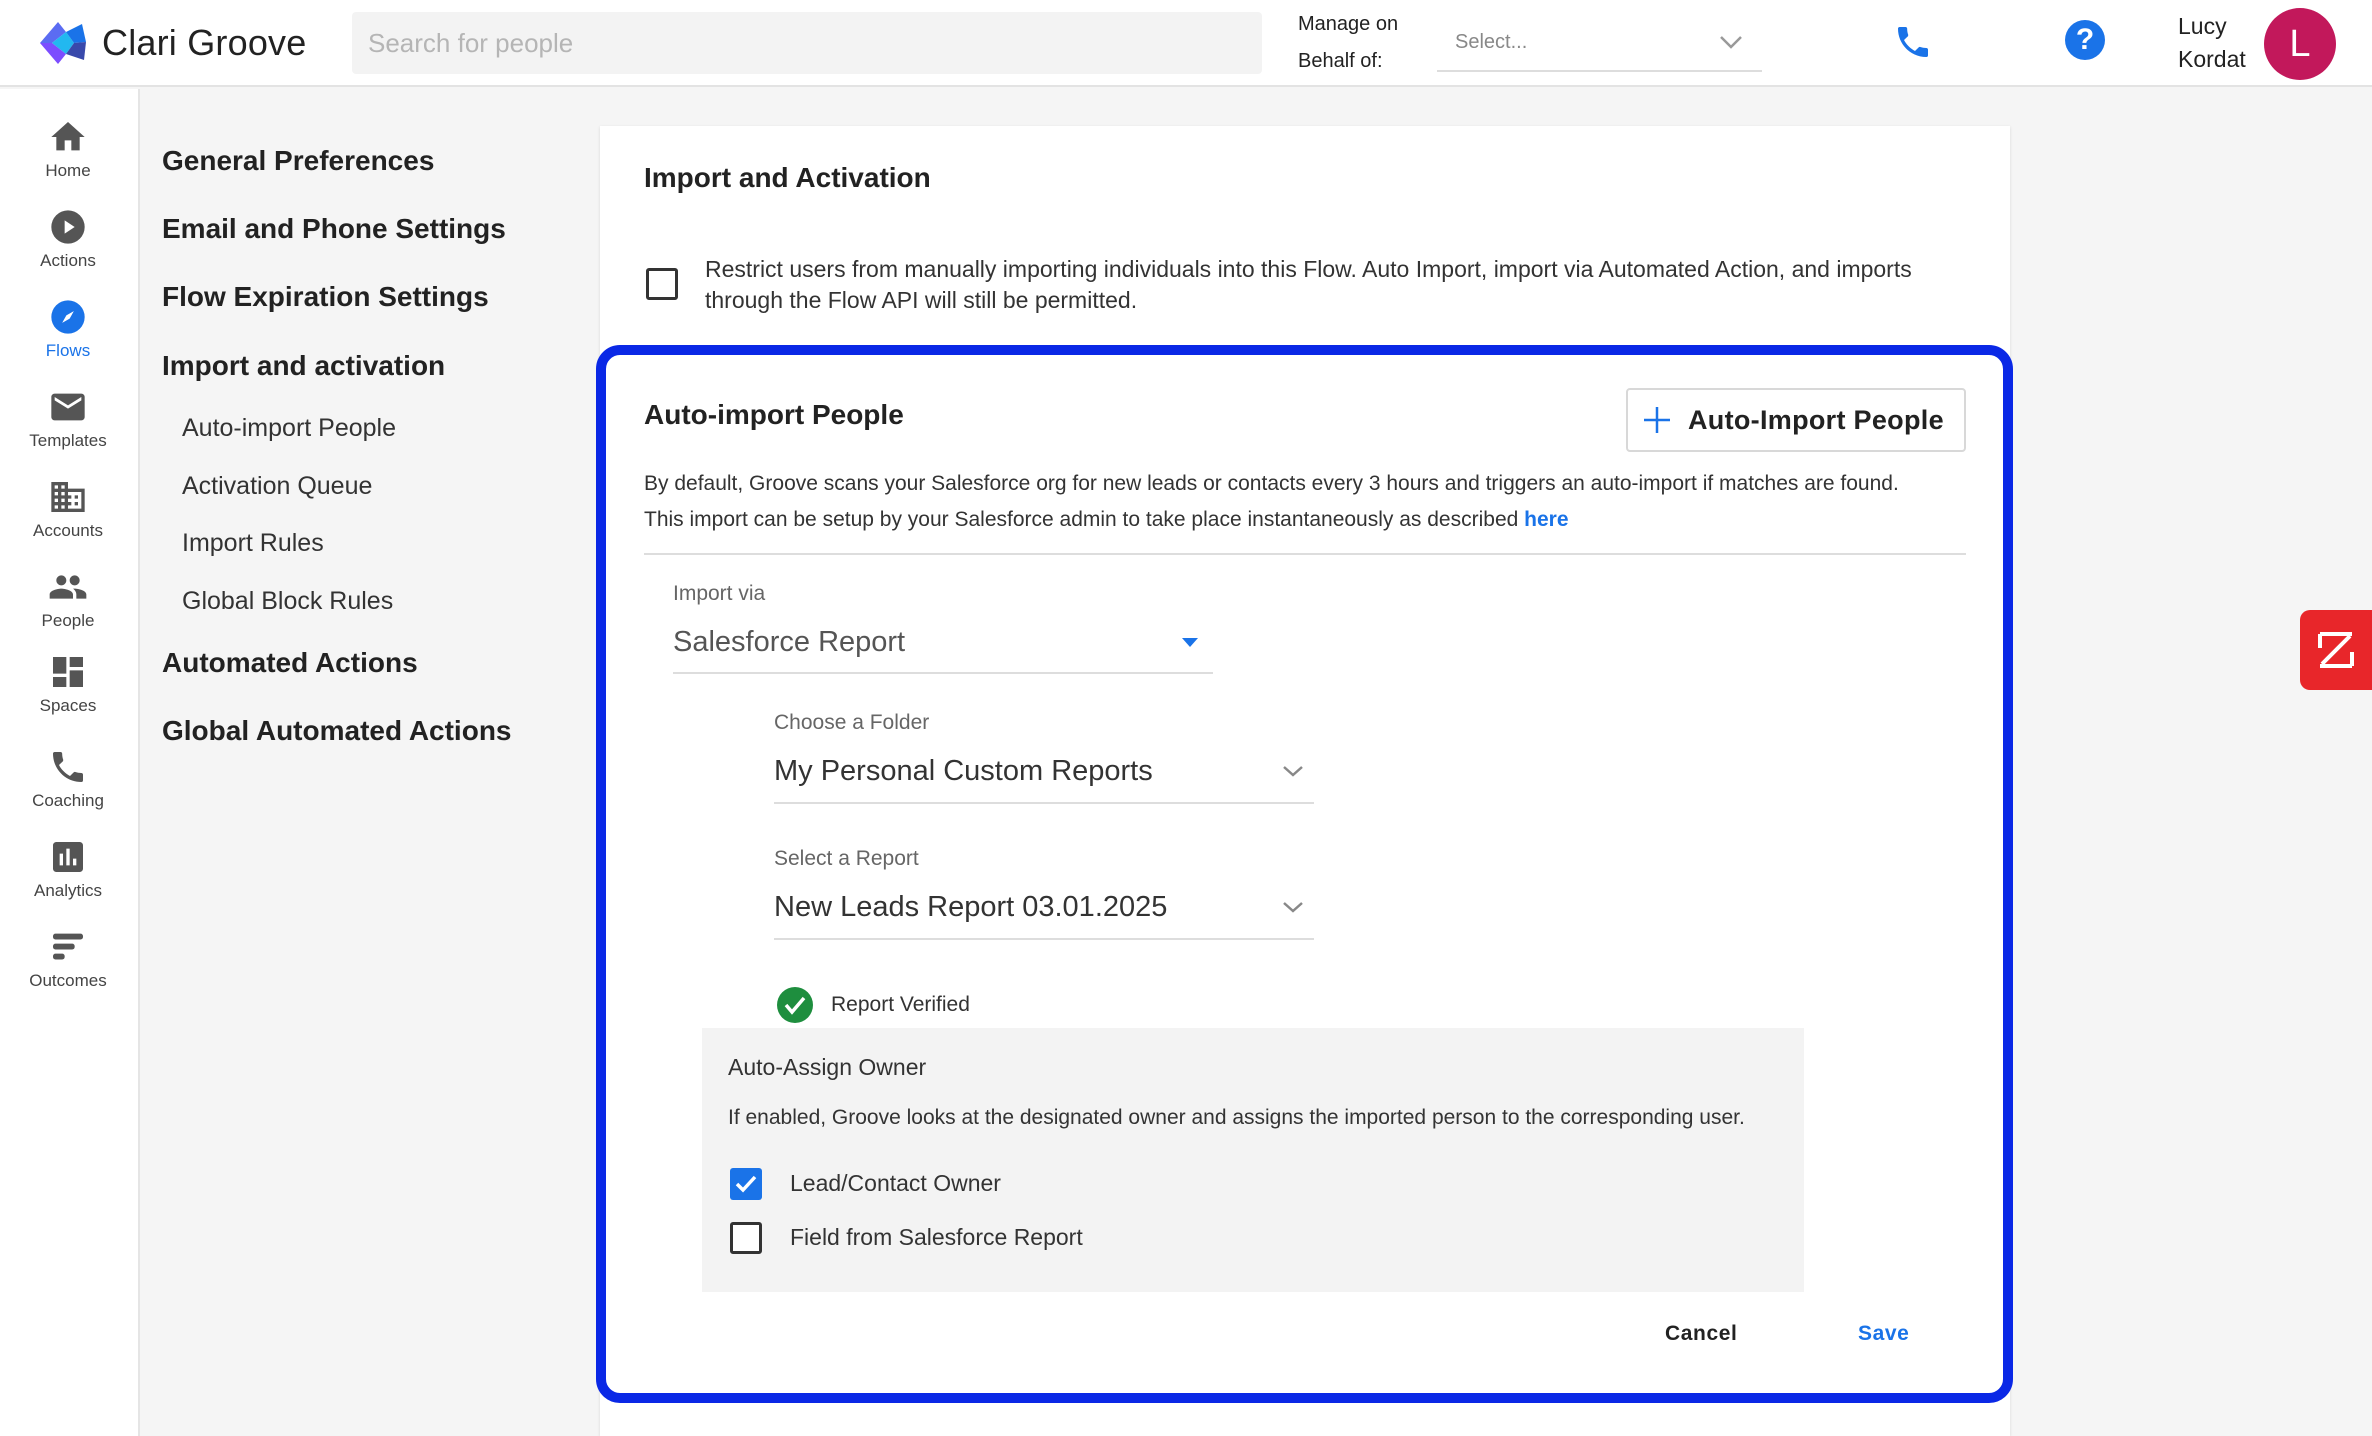 Image resolution: width=2372 pixels, height=1436 pixels. I want to click on settings-item-flow-expiration: Flow Expiration Settings, so click(325, 297).